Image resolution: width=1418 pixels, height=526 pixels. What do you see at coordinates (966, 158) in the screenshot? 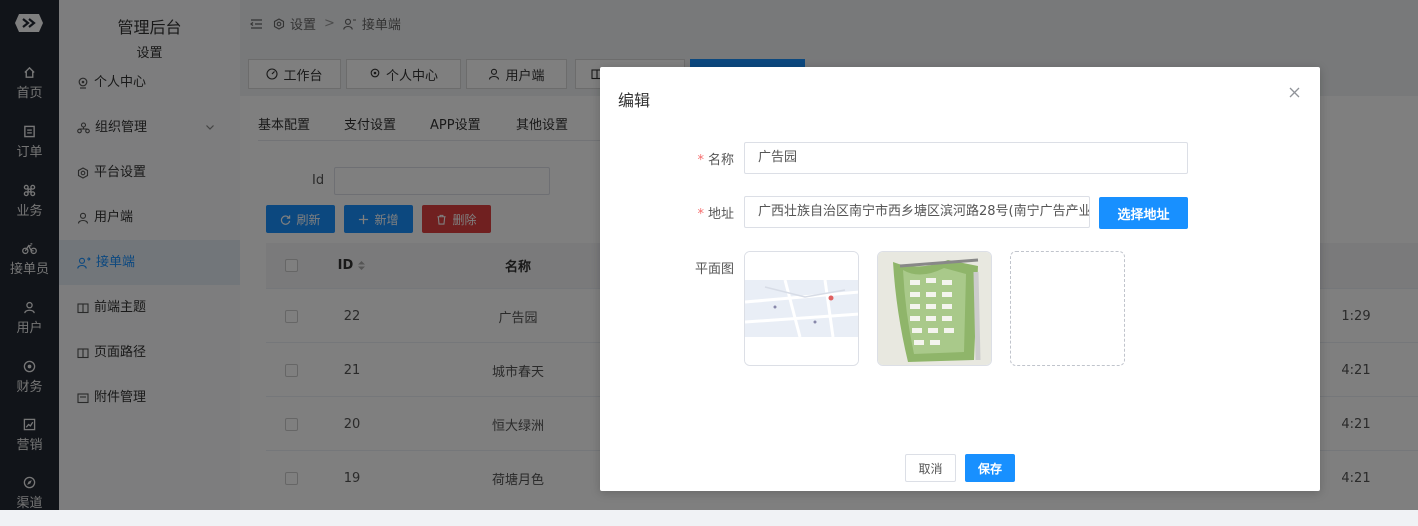
I see `name-input: 广告园` at bounding box center [966, 158].